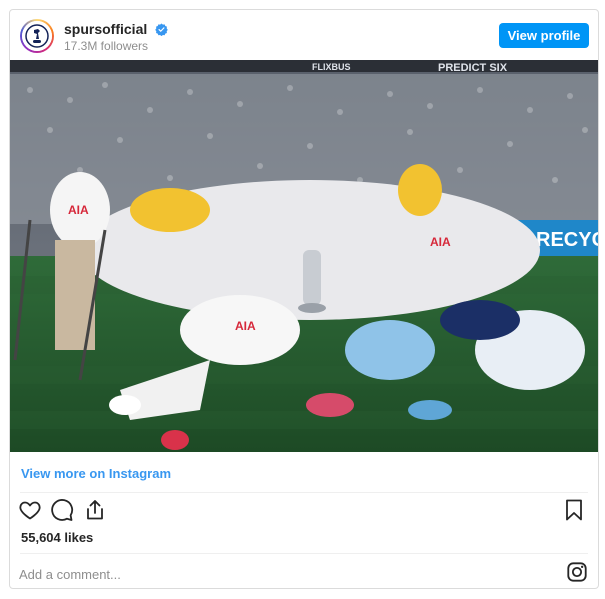  What do you see at coordinates (577, 572) in the screenshot?
I see `instagram-logo-icon` at bounding box center [577, 572].